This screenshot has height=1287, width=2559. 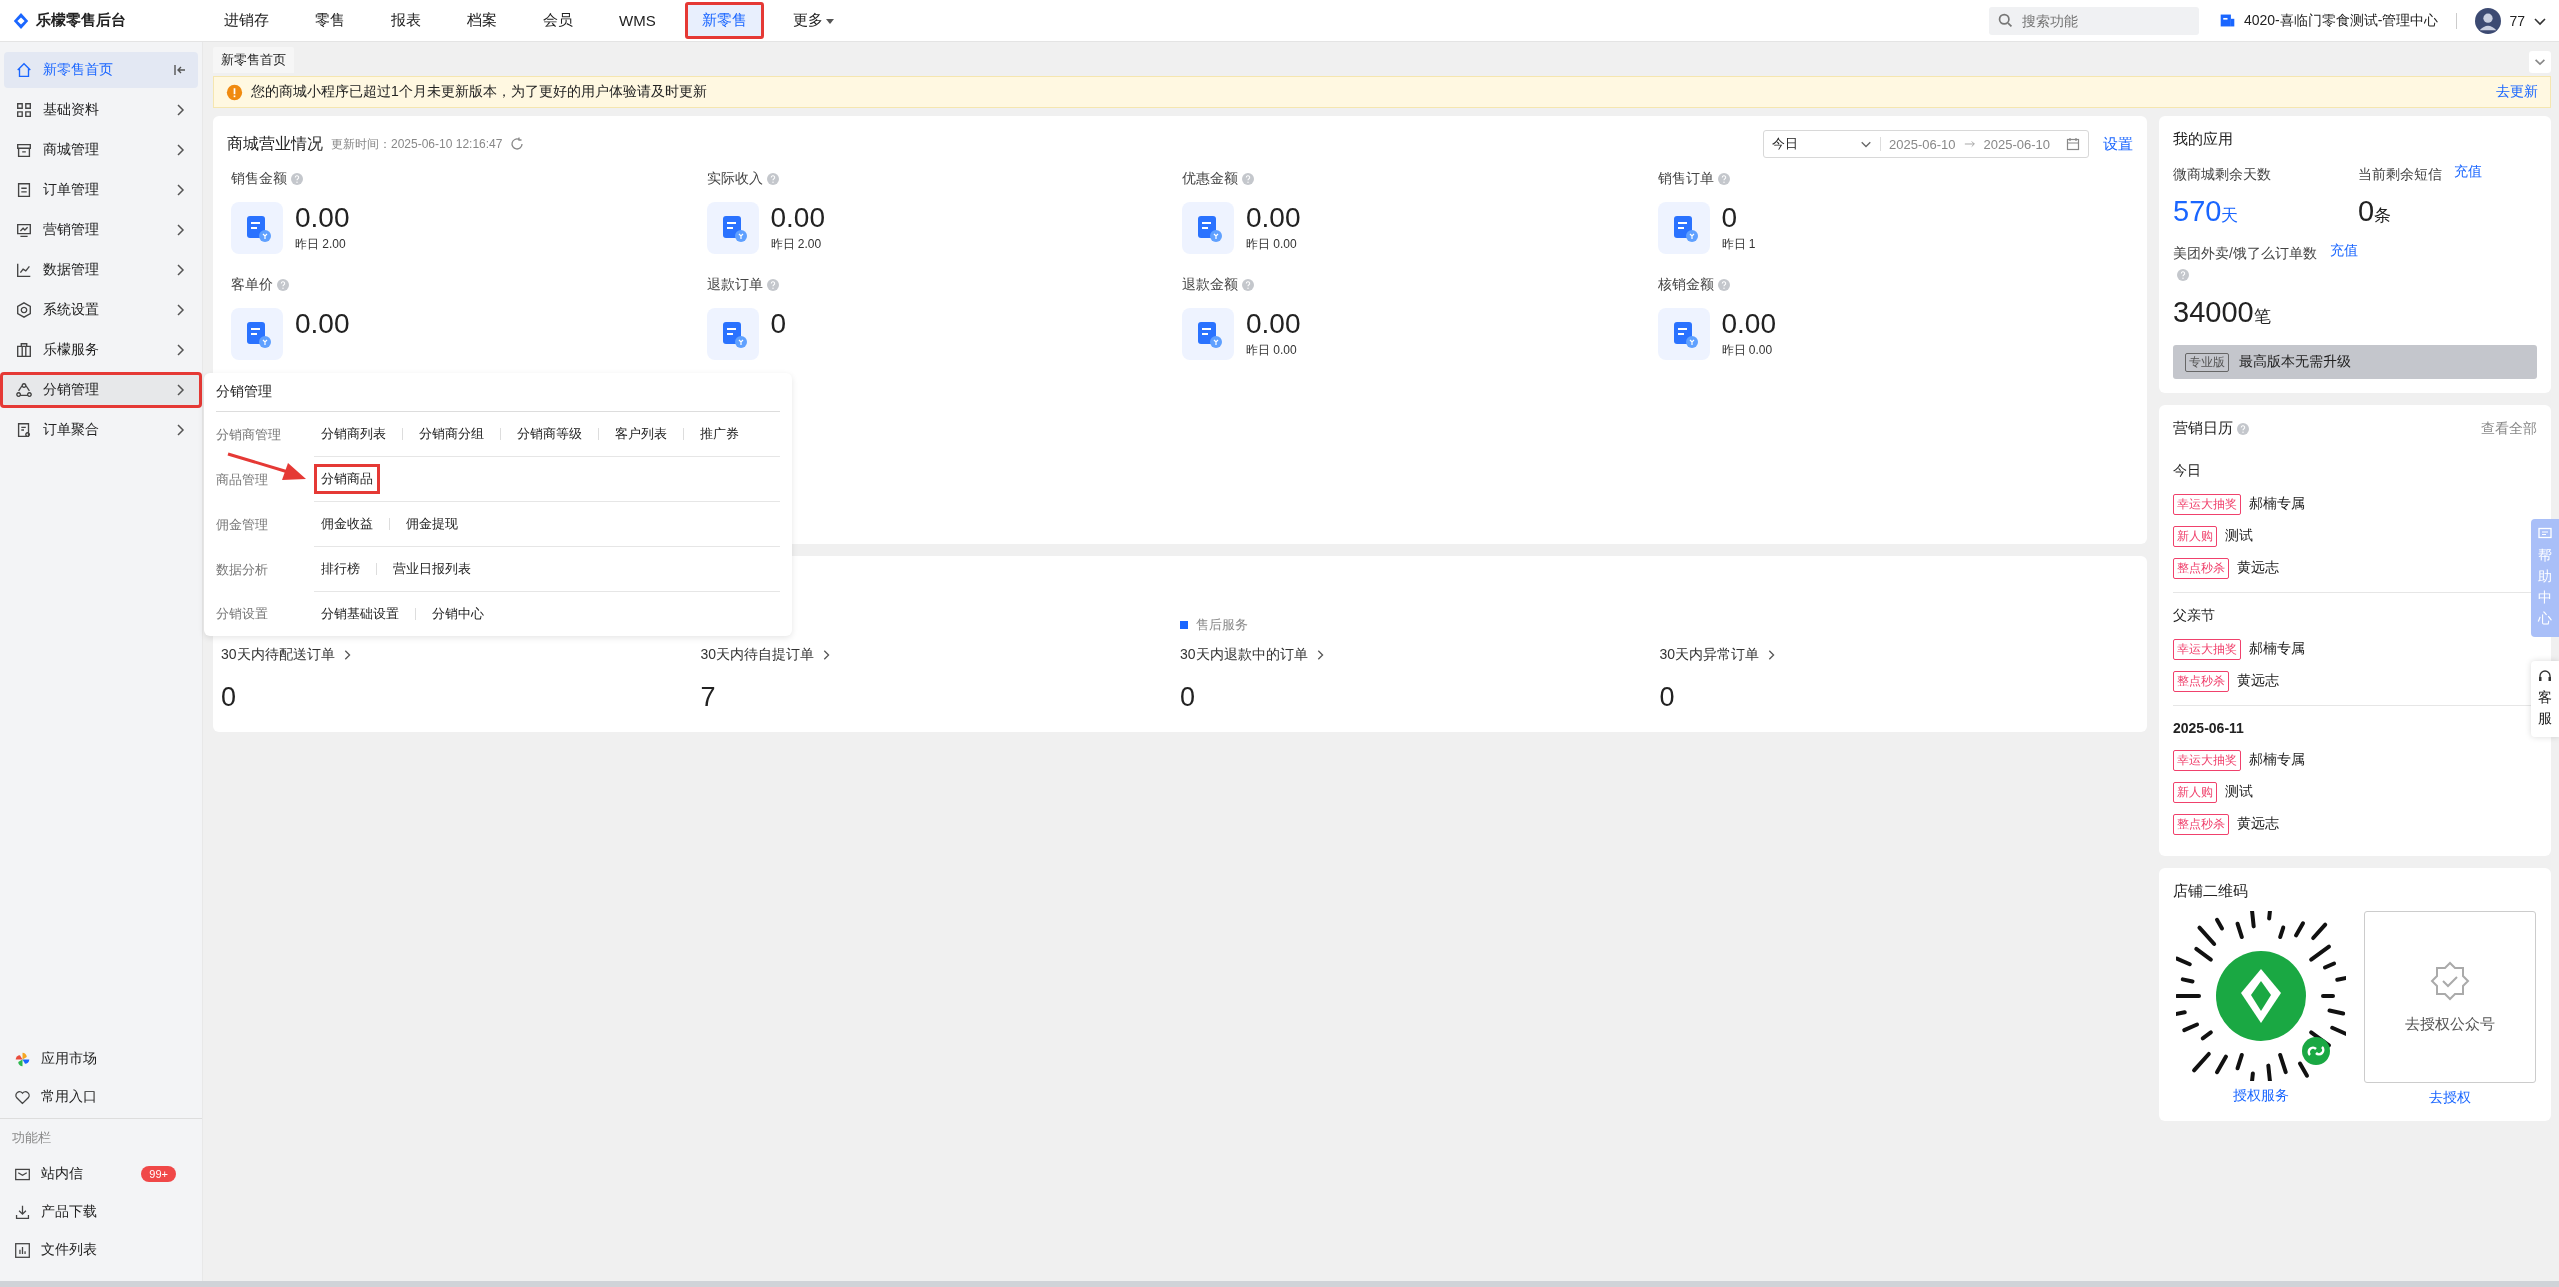 I want to click on card-title: 我的应用, so click(x=2203, y=139).